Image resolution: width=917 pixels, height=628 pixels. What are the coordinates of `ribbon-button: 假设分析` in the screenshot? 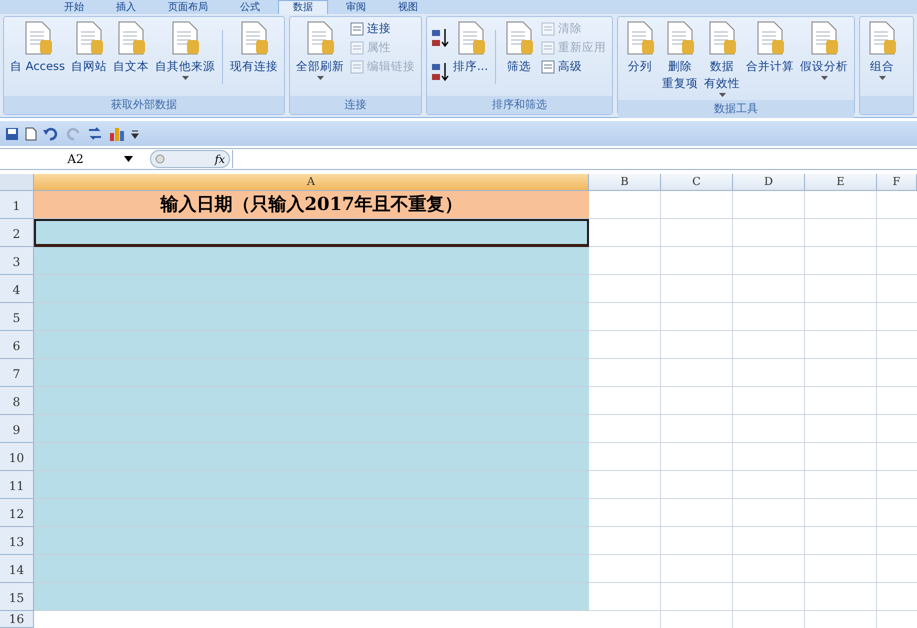 It's located at (824, 51).